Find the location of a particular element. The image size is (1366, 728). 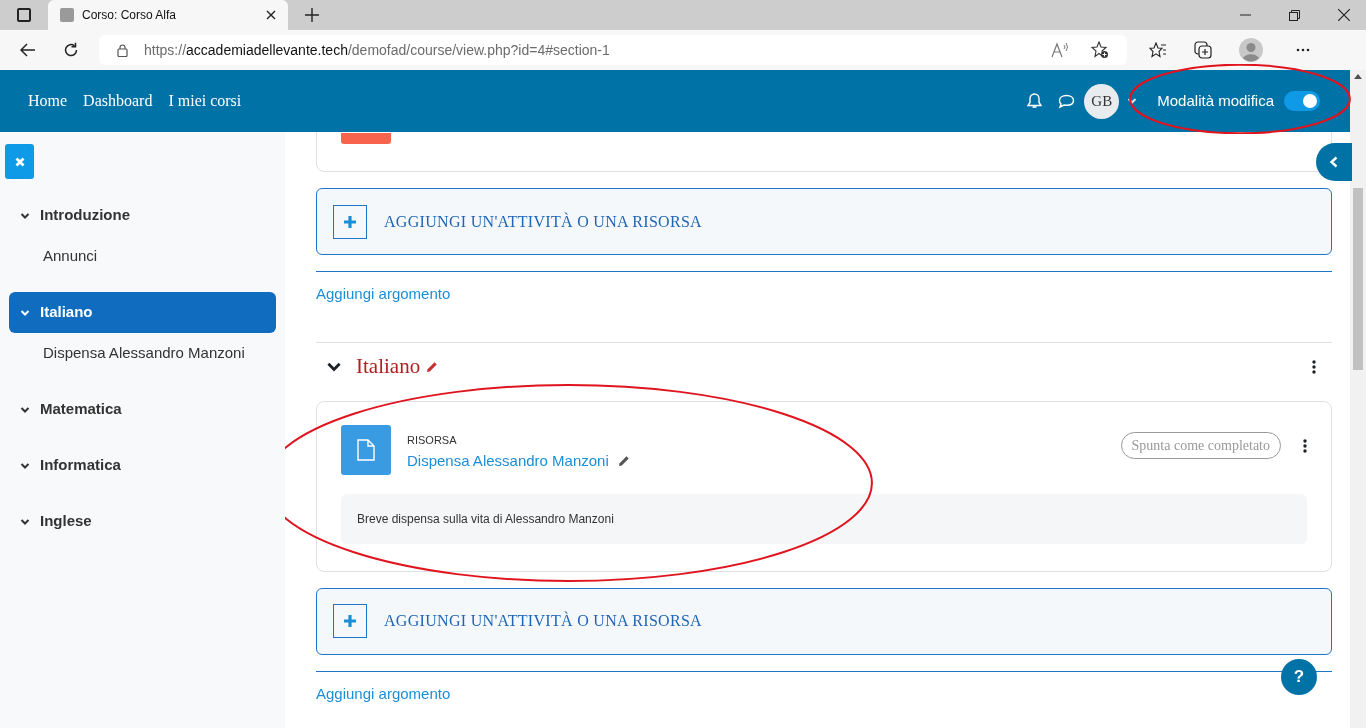

course-activity-link: Dispensa Alessandro Manzoni is located at coordinates (164, 353).